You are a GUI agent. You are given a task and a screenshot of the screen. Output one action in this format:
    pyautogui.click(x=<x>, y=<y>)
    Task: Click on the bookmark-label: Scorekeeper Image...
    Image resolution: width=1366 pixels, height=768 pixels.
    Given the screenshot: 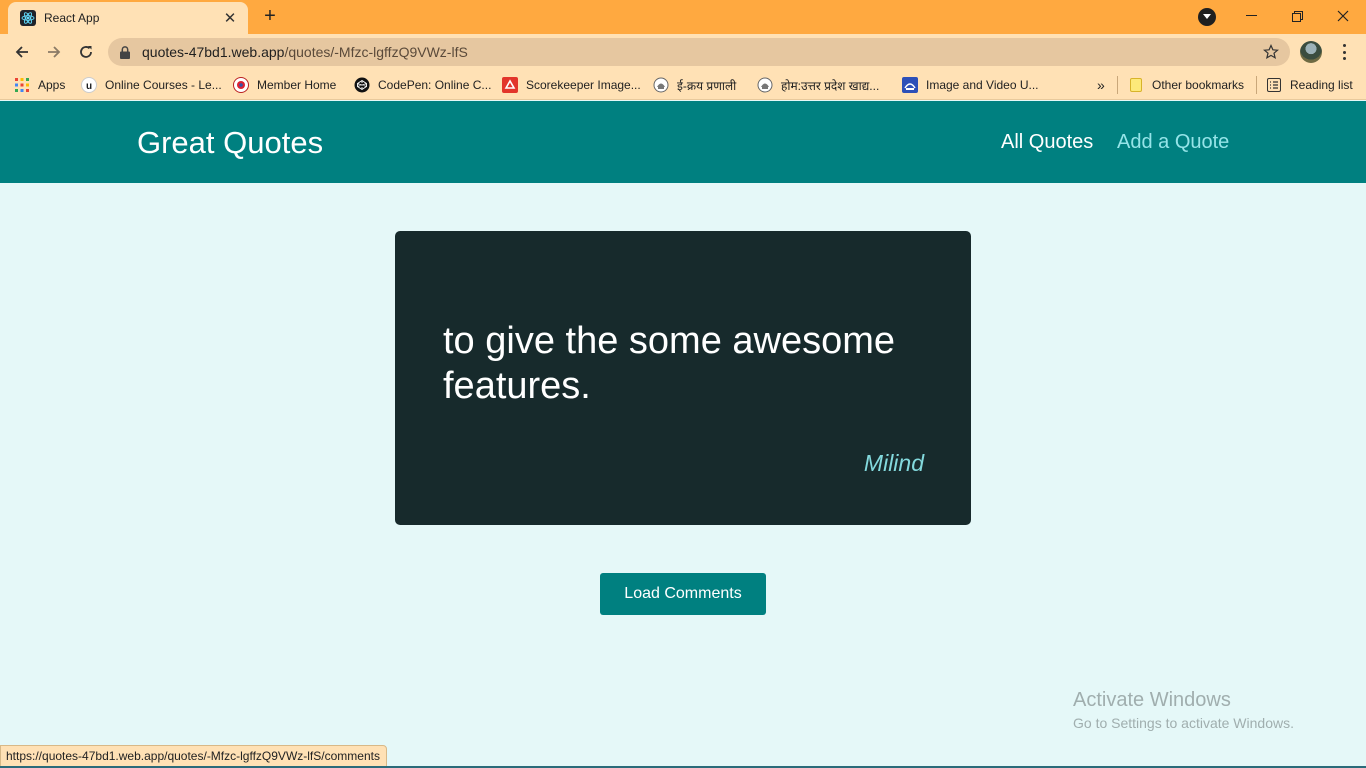 What is the action you would take?
    pyautogui.click(x=583, y=85)
    